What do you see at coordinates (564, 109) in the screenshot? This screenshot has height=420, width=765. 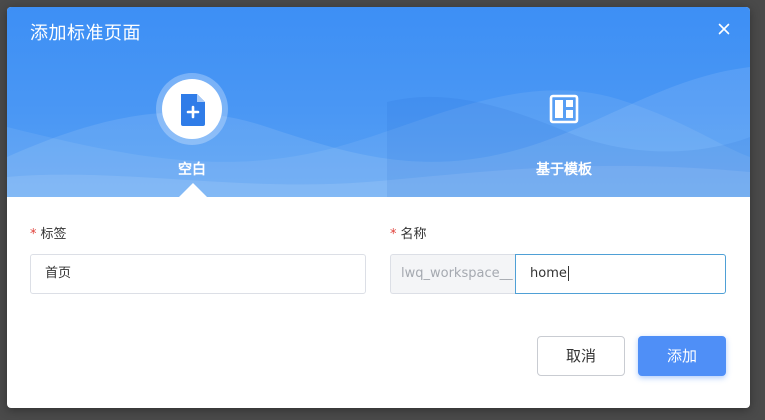 I see `template-layout-icon` at bounding box center [564, 109].